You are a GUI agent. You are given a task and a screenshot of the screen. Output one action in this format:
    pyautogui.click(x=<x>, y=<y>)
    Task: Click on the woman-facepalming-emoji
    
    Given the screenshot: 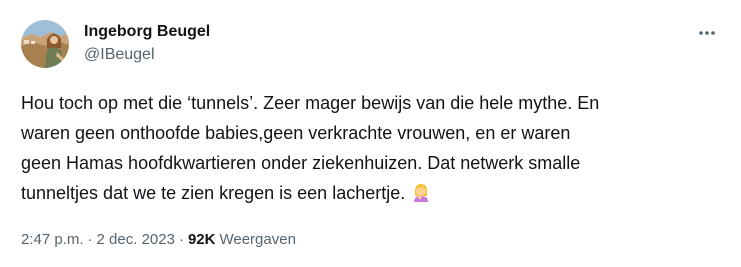 What is the action you would take?
    pyautogui.click(x=421, y=191)
    